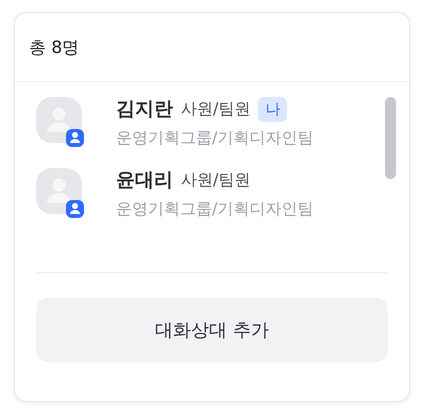 The height and width of the screenshot is (418, 424). What do you see at coordinates (212, 330) in the screenshot?
I see `add-contact-button: 대화상대 추가` at bounding box center [212, 330].